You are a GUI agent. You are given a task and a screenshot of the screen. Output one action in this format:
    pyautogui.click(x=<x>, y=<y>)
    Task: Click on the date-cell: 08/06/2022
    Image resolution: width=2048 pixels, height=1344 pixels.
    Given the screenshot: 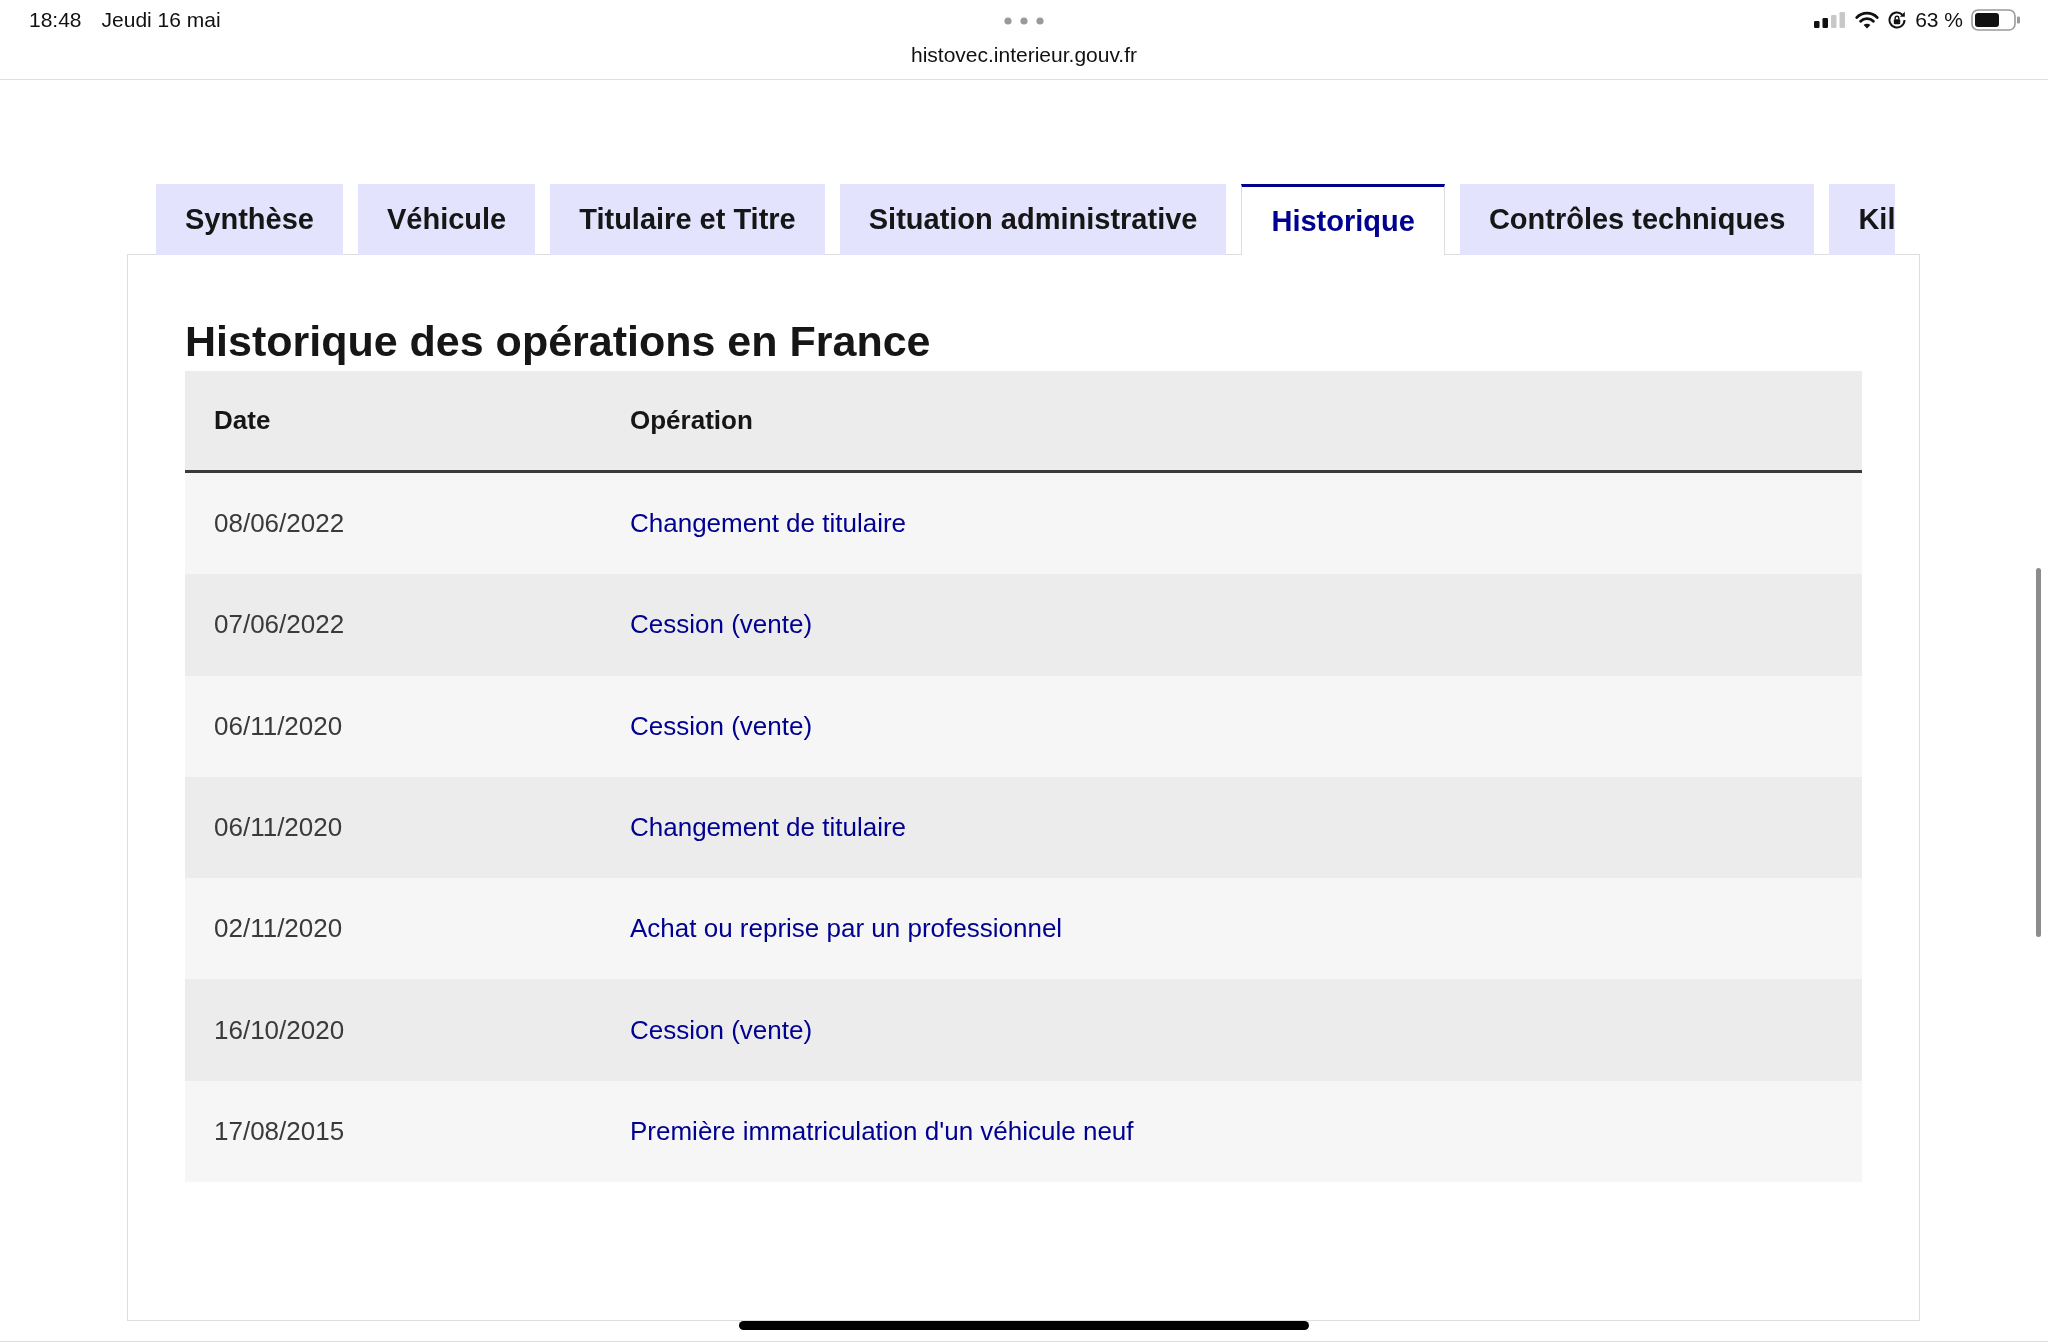 What is the action you would take?
    pyautogui.click(x=279, y=524)
    